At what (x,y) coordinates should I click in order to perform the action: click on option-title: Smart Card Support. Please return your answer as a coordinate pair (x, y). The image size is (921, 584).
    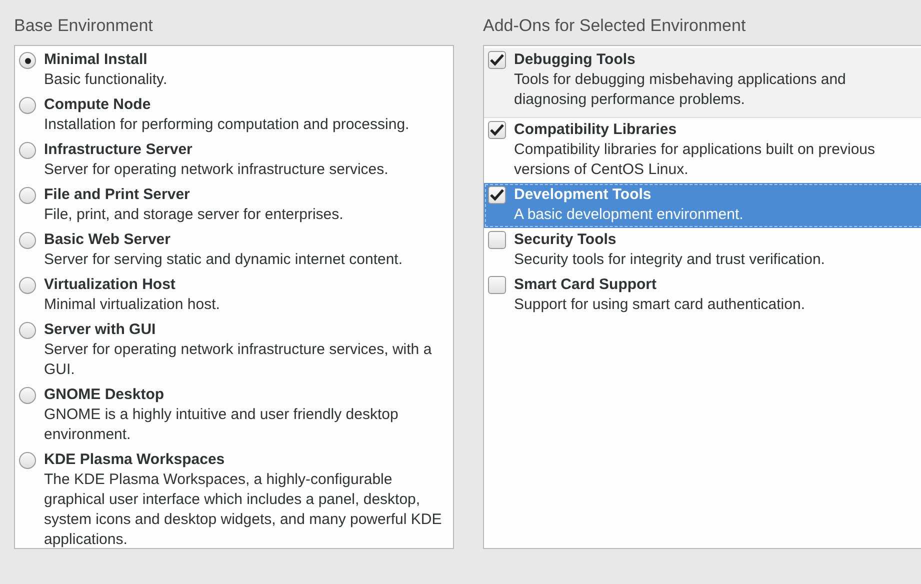
    Looking at the image, I should click on (586, 285).